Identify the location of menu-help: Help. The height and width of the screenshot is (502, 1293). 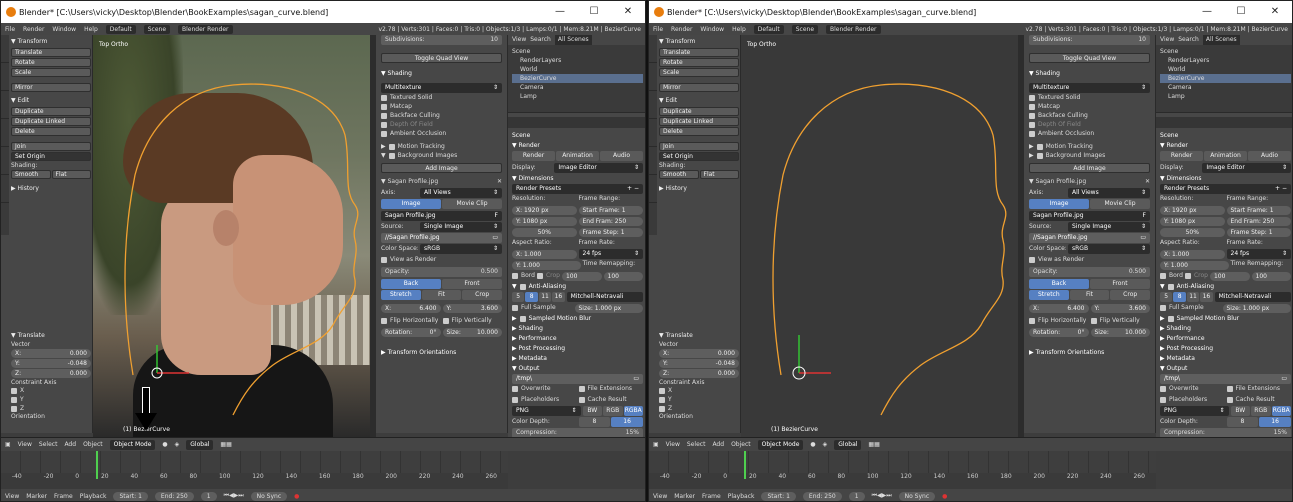
(739, 29).